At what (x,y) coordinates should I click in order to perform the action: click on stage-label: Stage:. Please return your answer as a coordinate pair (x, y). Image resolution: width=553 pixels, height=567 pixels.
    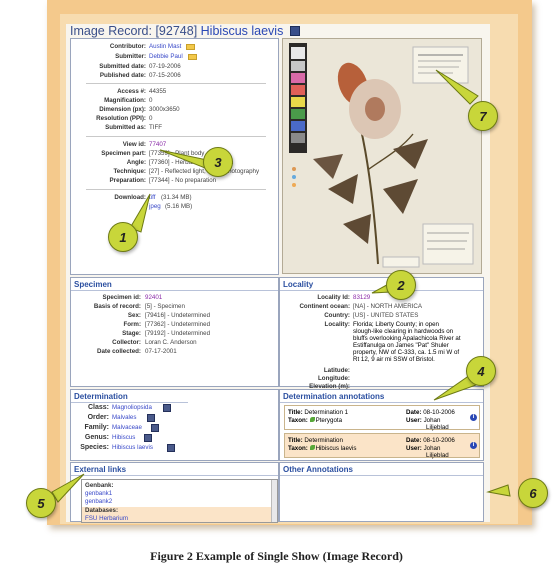
    Looking at the image, I should click on (131, 333).